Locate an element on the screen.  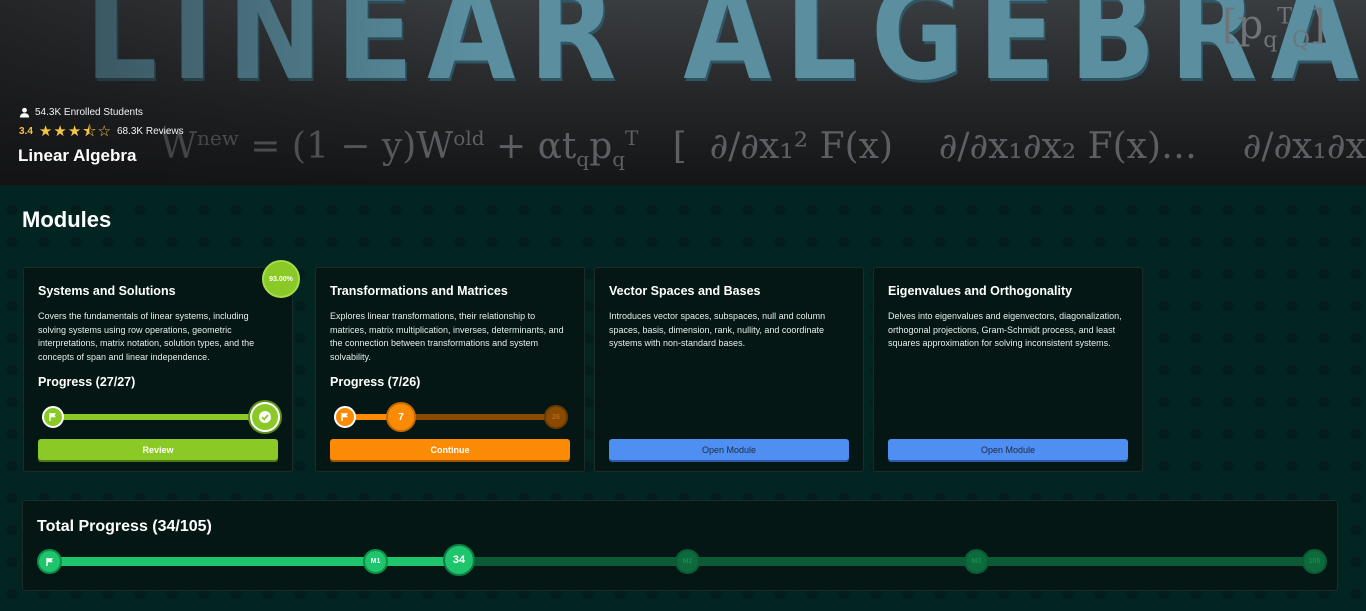
course-title: Linear Algebra is located at coordinates (77, 155).